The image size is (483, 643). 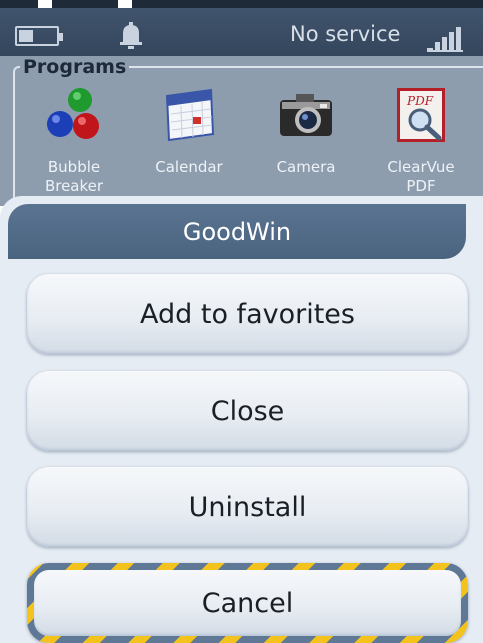 I want to click on service-status: No service, so click(x=345, y=34).